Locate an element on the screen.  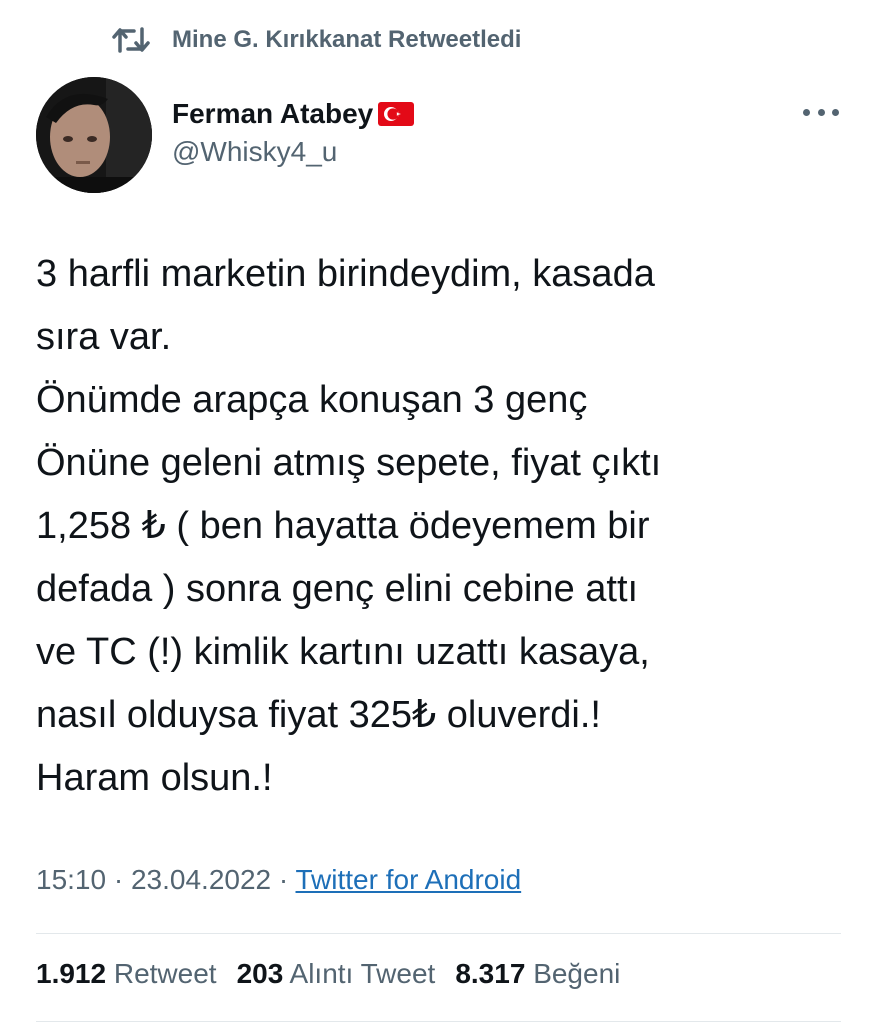
avatar-image is located at coordinates (94, 135).